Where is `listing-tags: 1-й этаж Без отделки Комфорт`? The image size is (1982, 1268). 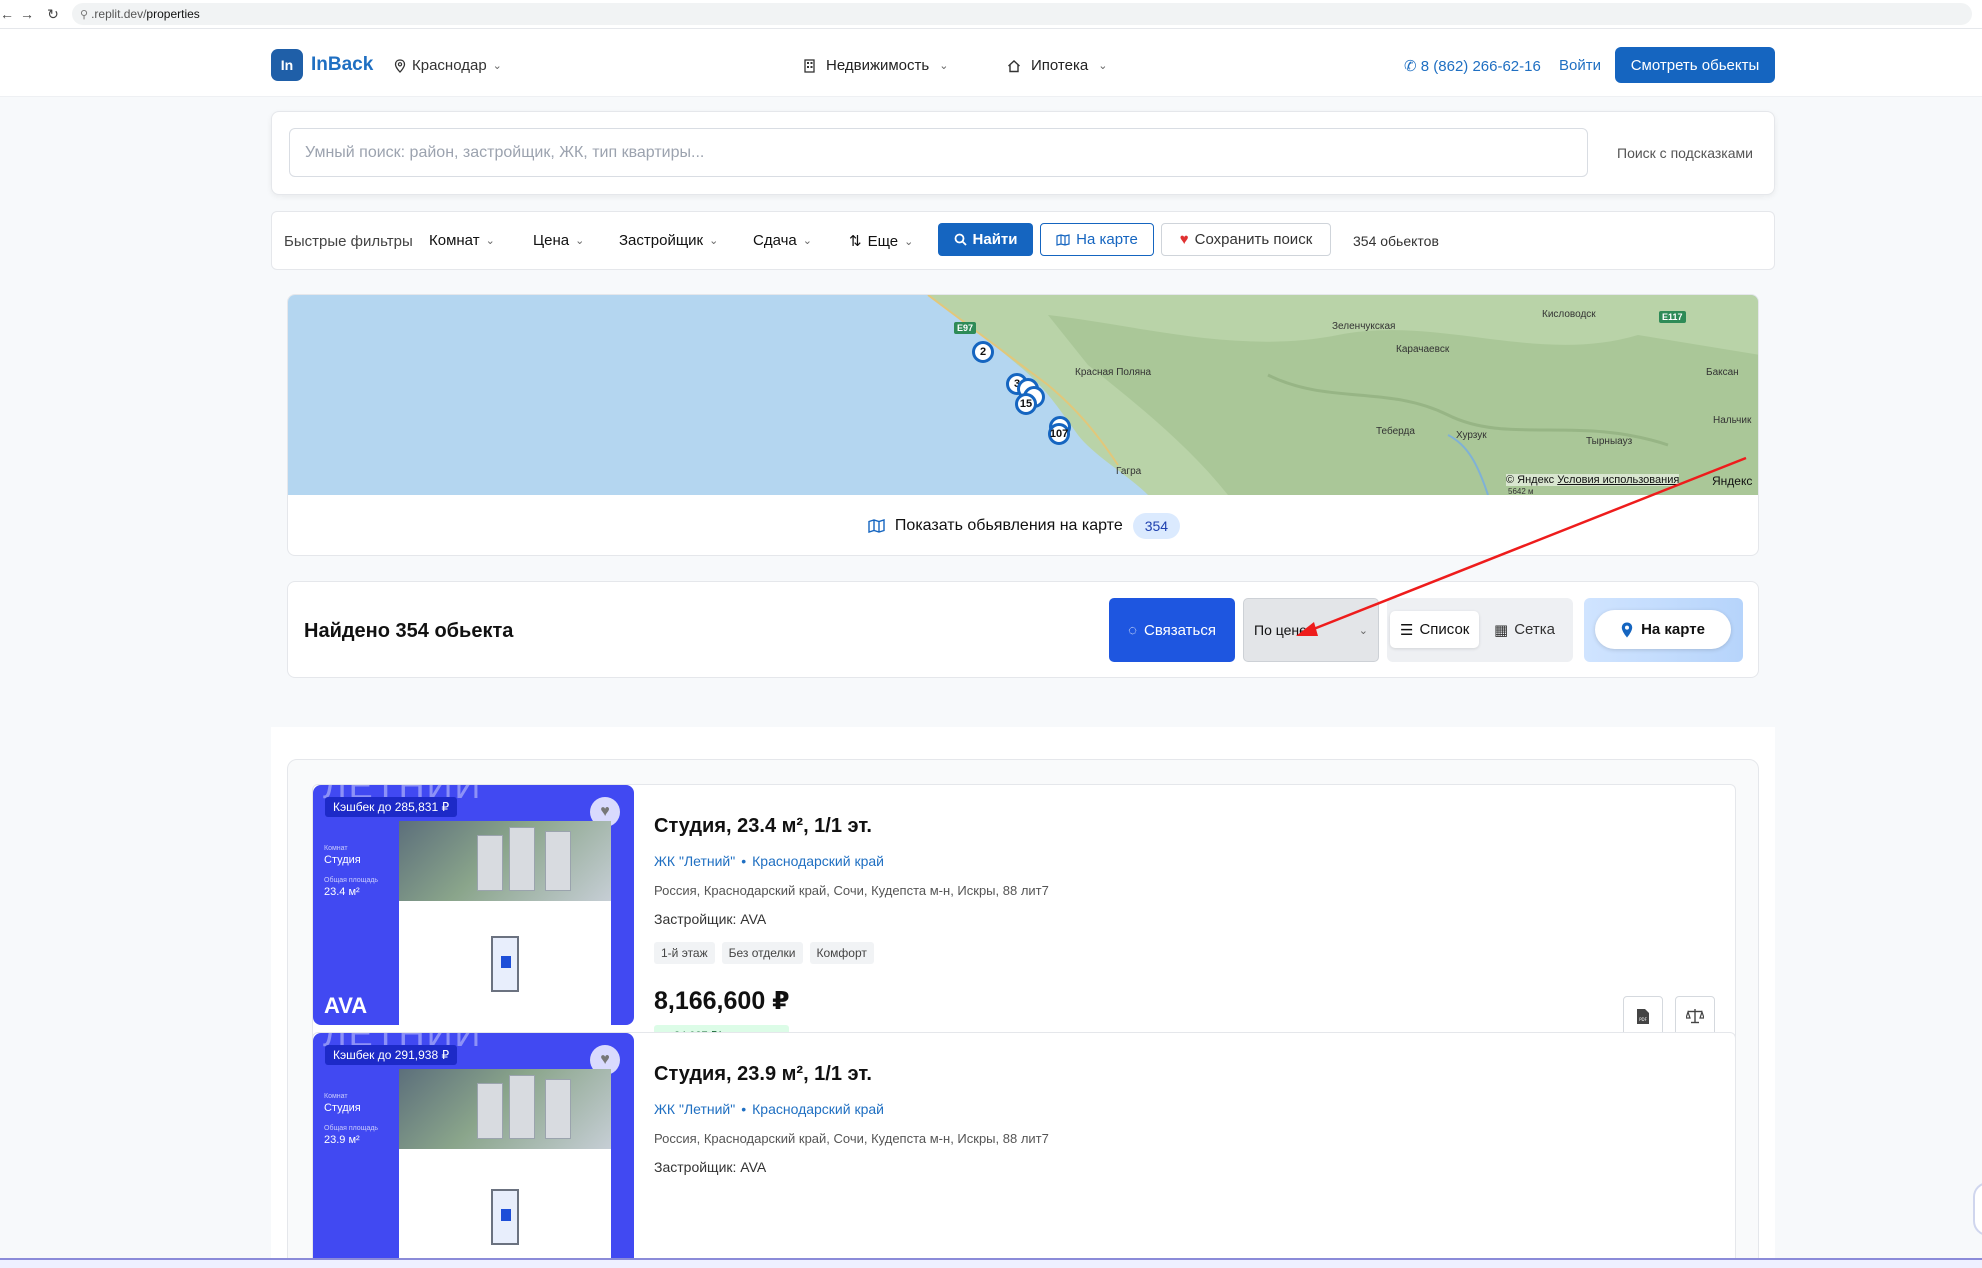
listing-tags: 1-й этаж Без отделки Комфорт is located at coordinates (764, 953).